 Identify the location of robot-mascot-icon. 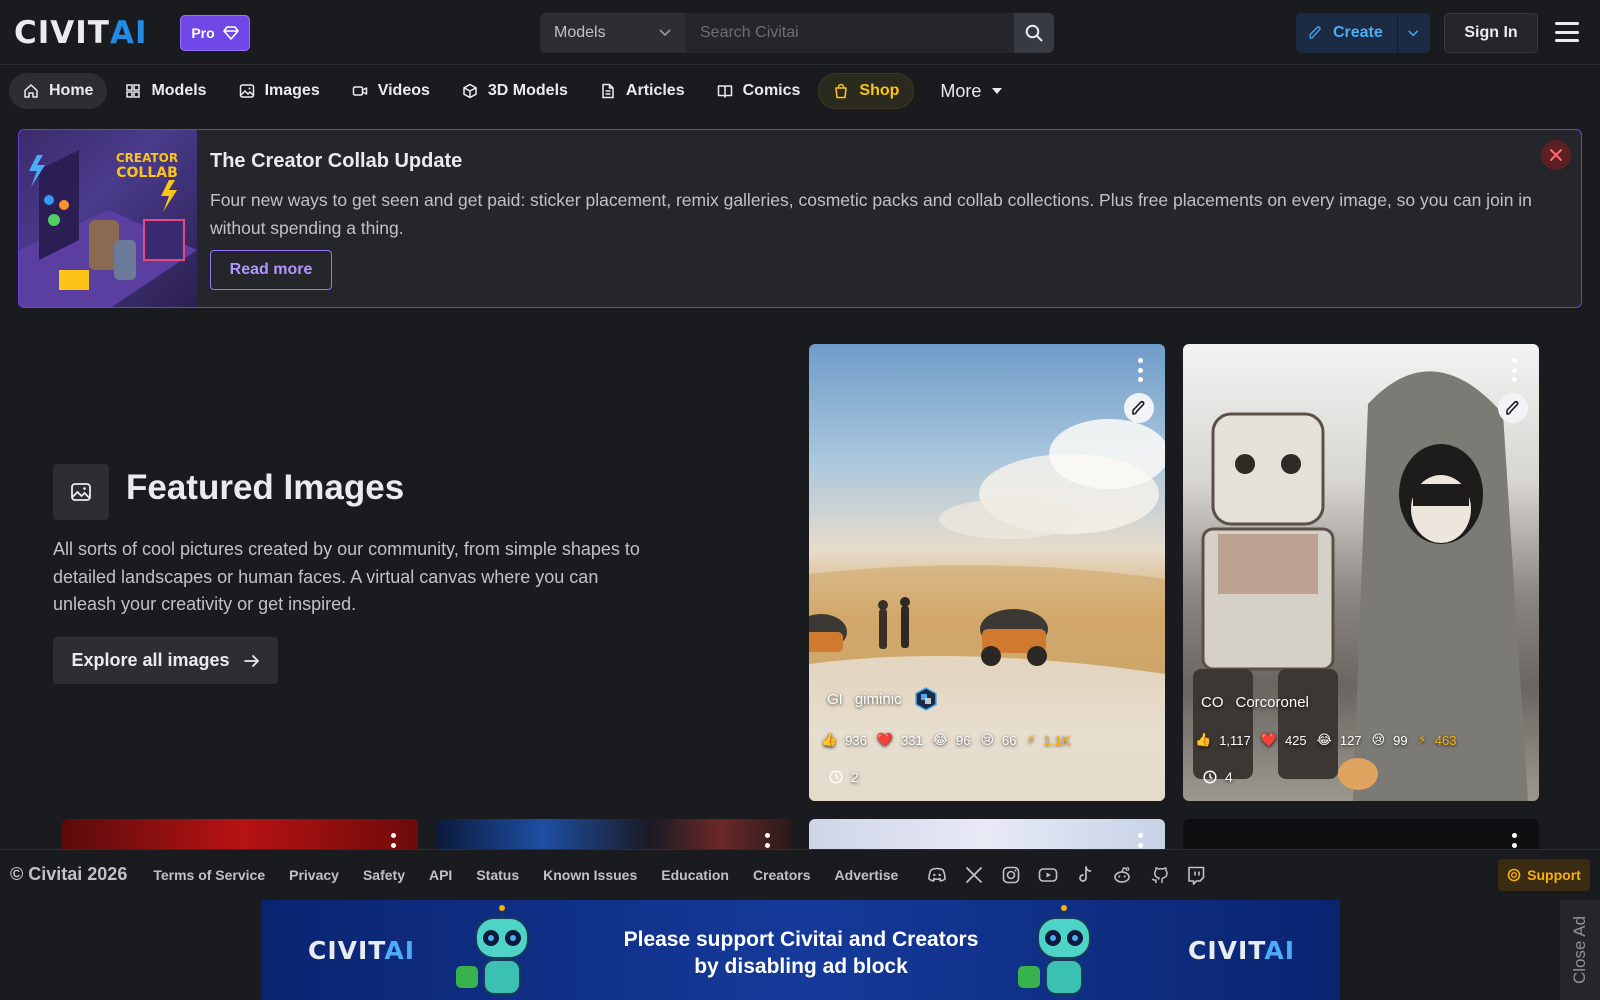
(492, 950).